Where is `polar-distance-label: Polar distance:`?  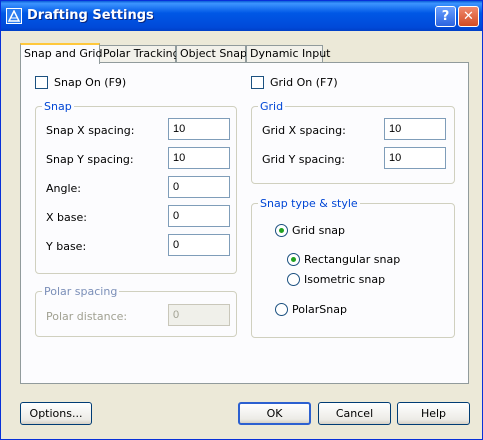 polar-distance-label: Polar distance: is located at coordinates (87, 316).